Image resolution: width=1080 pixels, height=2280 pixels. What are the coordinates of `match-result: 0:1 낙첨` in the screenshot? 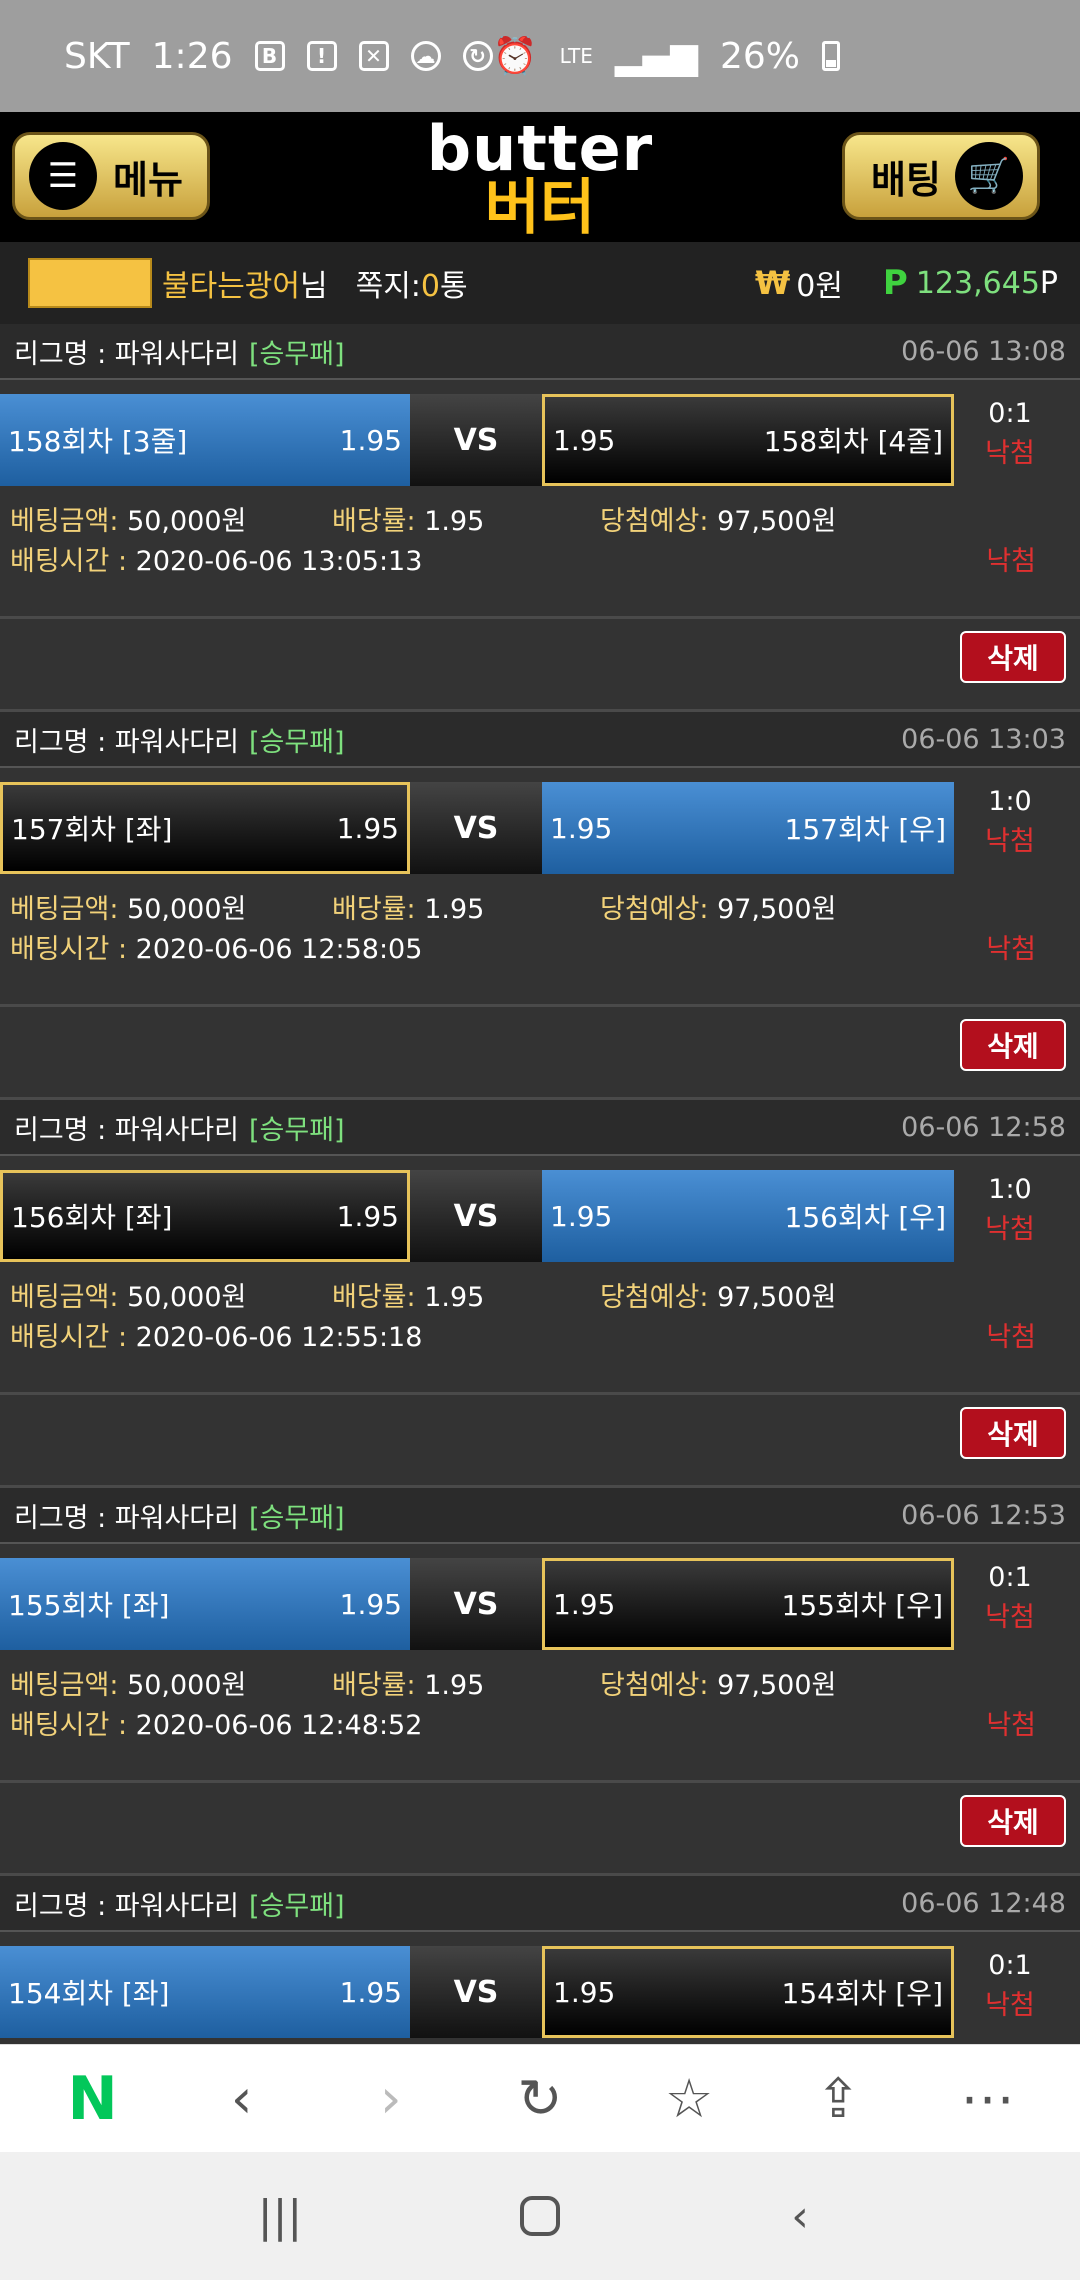 It's located at (1010, 1598).